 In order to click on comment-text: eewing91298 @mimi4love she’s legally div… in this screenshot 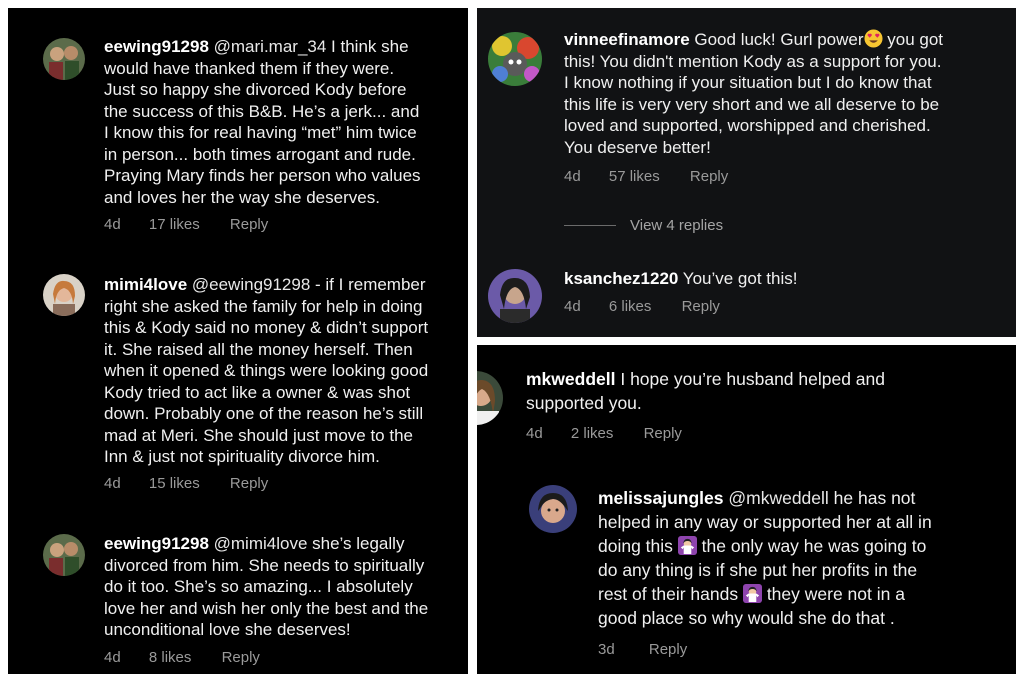, I will do `click(266, 586)`.